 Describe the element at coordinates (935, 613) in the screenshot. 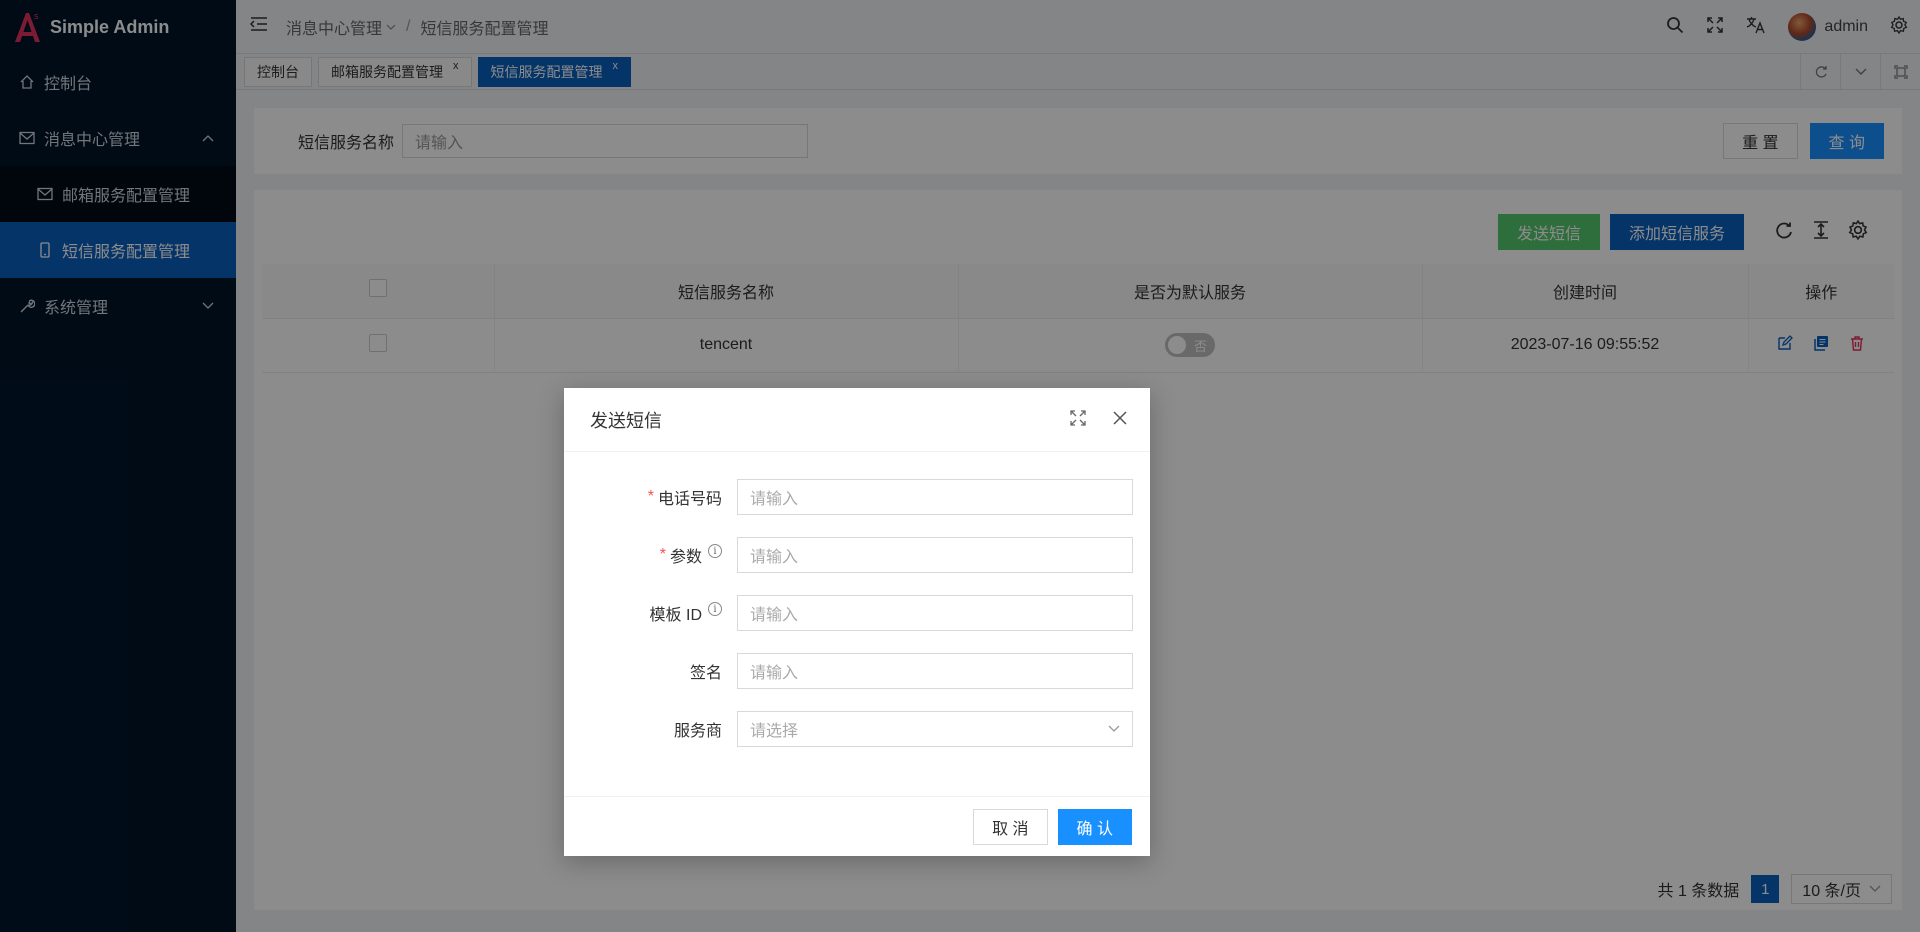

I see `template-id-input: 请输入` at that location.